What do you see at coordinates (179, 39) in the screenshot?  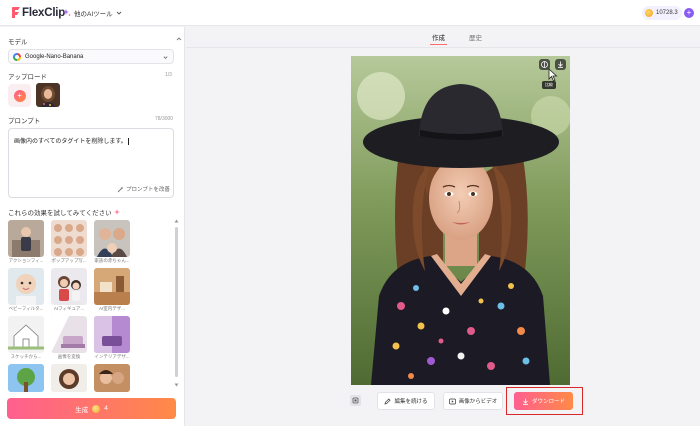 I see `chevron-up-icon` at bounding box center [179, 39].